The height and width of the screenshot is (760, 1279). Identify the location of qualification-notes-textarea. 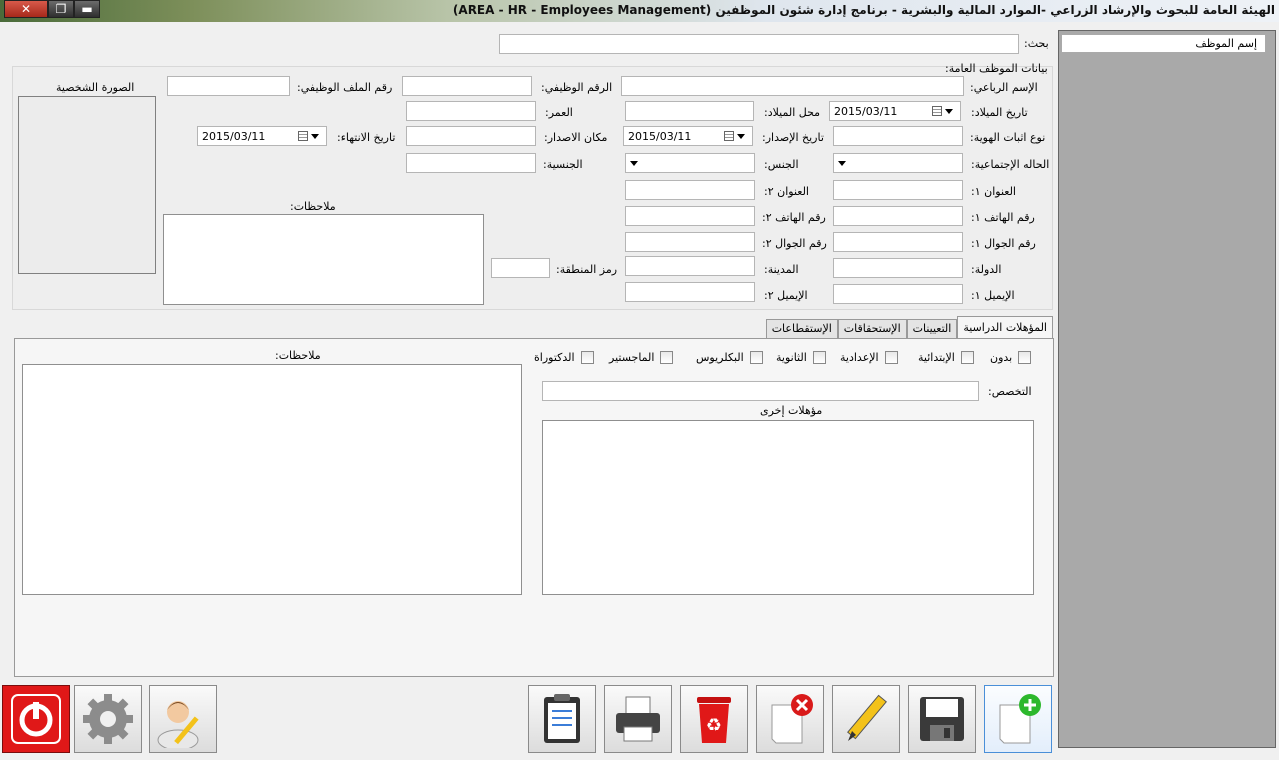
(272, 479).